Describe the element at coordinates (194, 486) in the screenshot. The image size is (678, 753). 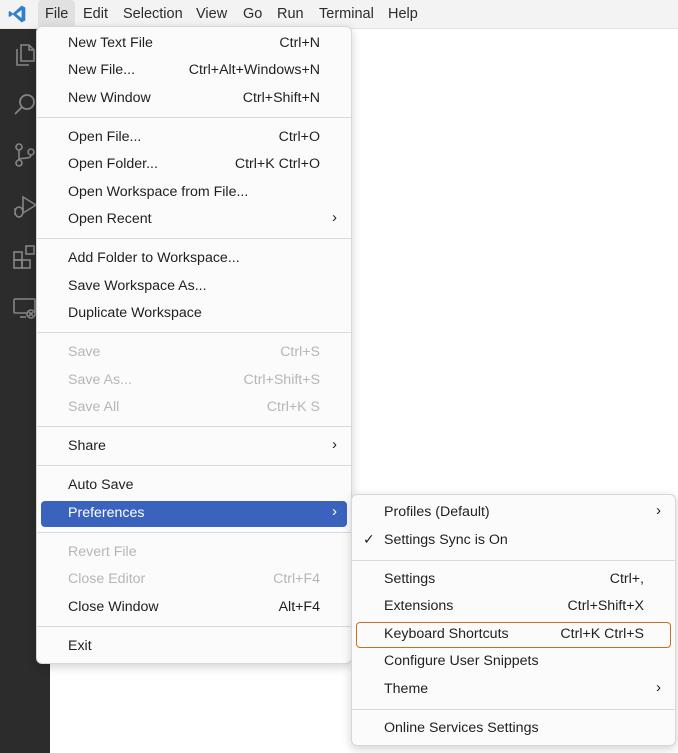
I see `menu-item-auto-save: Auto Save` at that location.